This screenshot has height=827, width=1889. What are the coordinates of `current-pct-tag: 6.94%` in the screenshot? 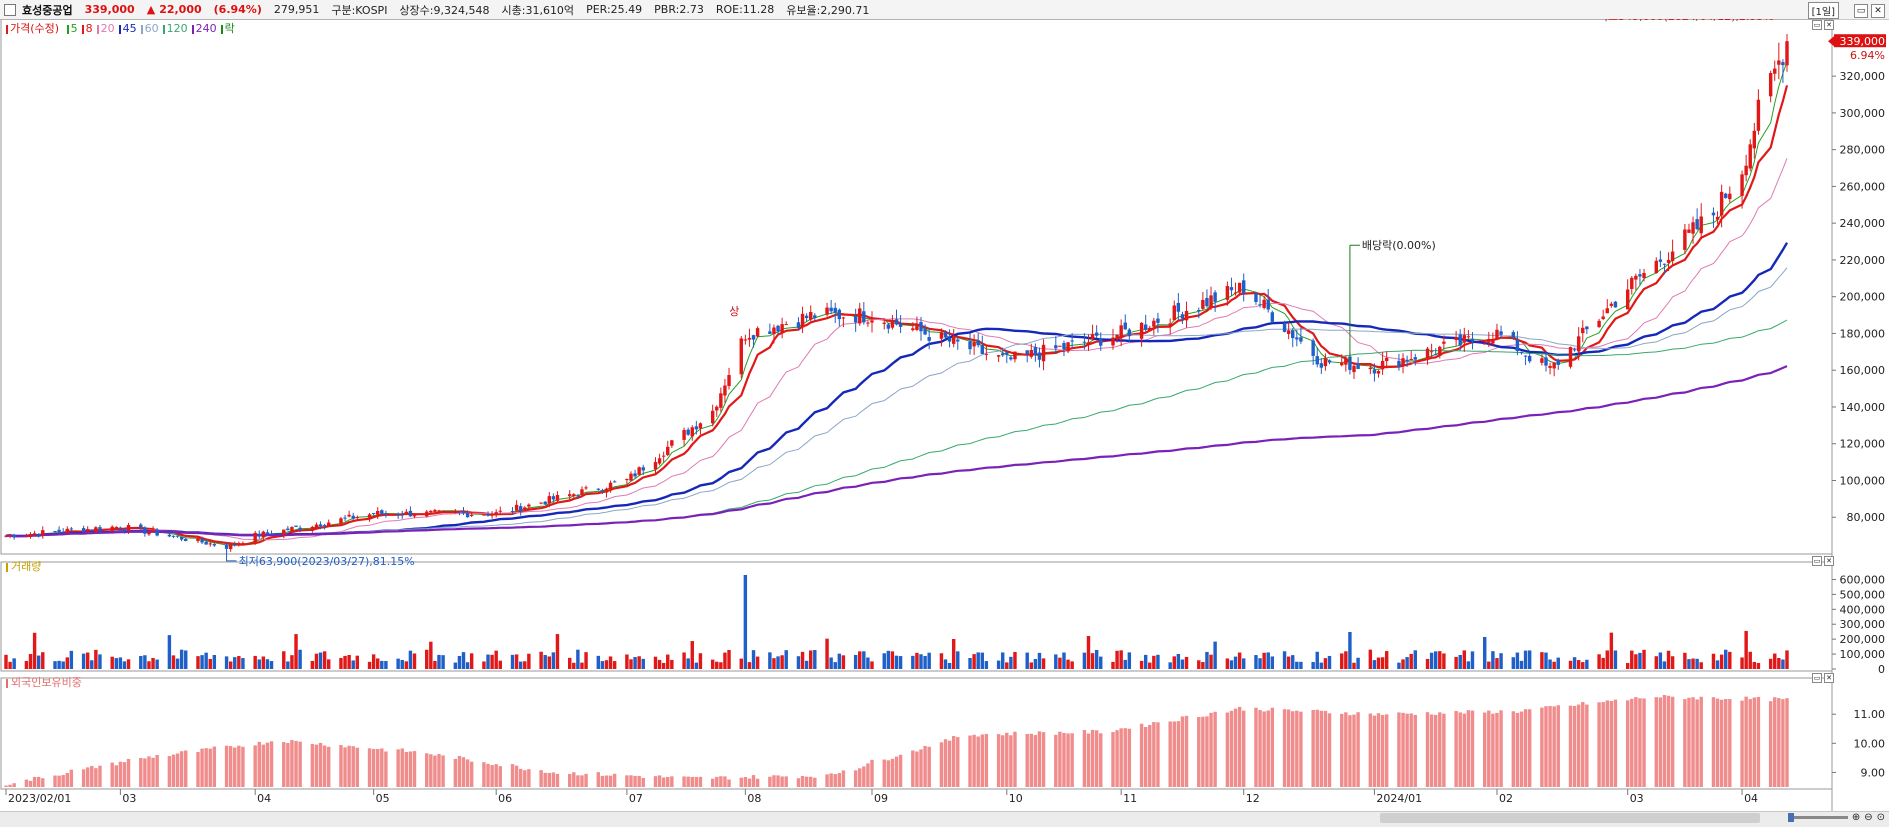 It's located at (1867, 55).